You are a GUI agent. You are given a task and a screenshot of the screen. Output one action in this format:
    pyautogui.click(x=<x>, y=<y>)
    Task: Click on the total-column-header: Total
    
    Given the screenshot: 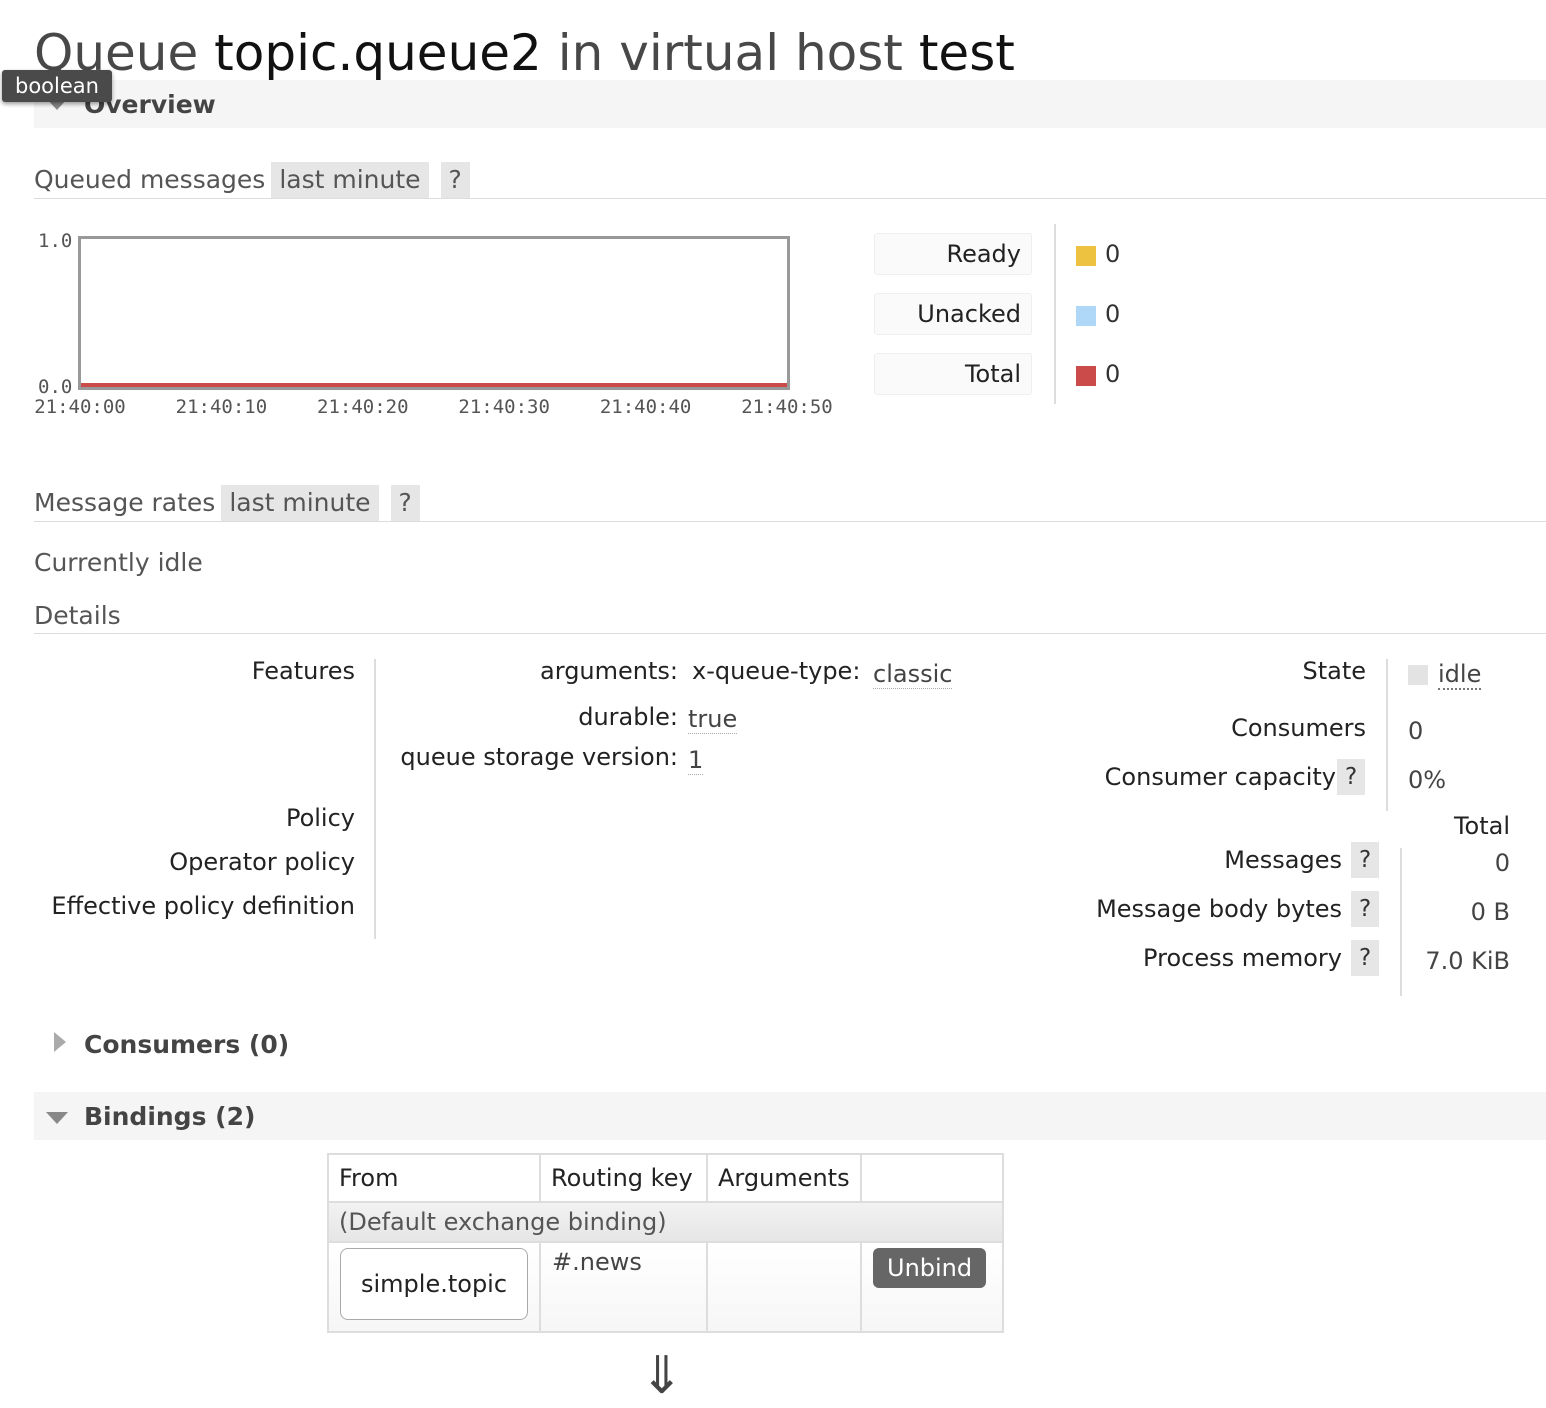 What is the action you would take?
    pyautogui.click(x=1481, y=826)
    